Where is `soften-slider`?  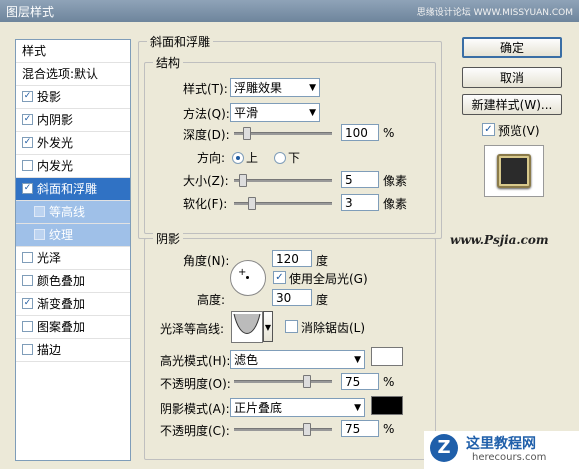
soften-slider is located at coordinates (283, 203).